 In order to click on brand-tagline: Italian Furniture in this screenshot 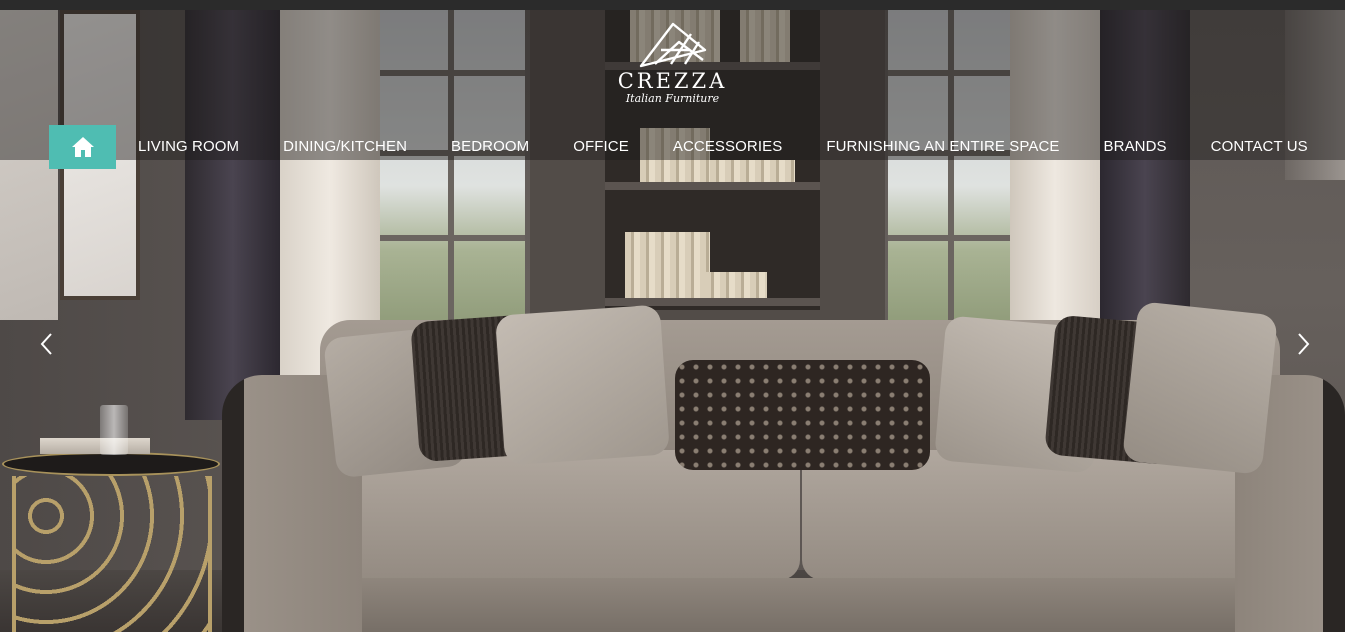, I will do `click(672, 98)`.